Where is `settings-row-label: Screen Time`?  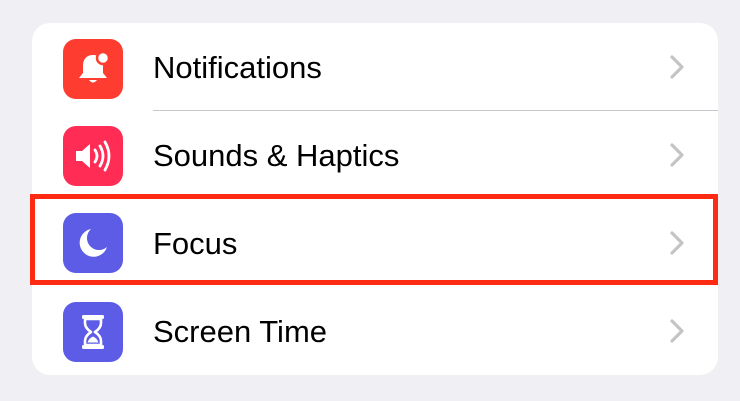
settings-row-label: Screen Time is located at coordinates (240, 331).